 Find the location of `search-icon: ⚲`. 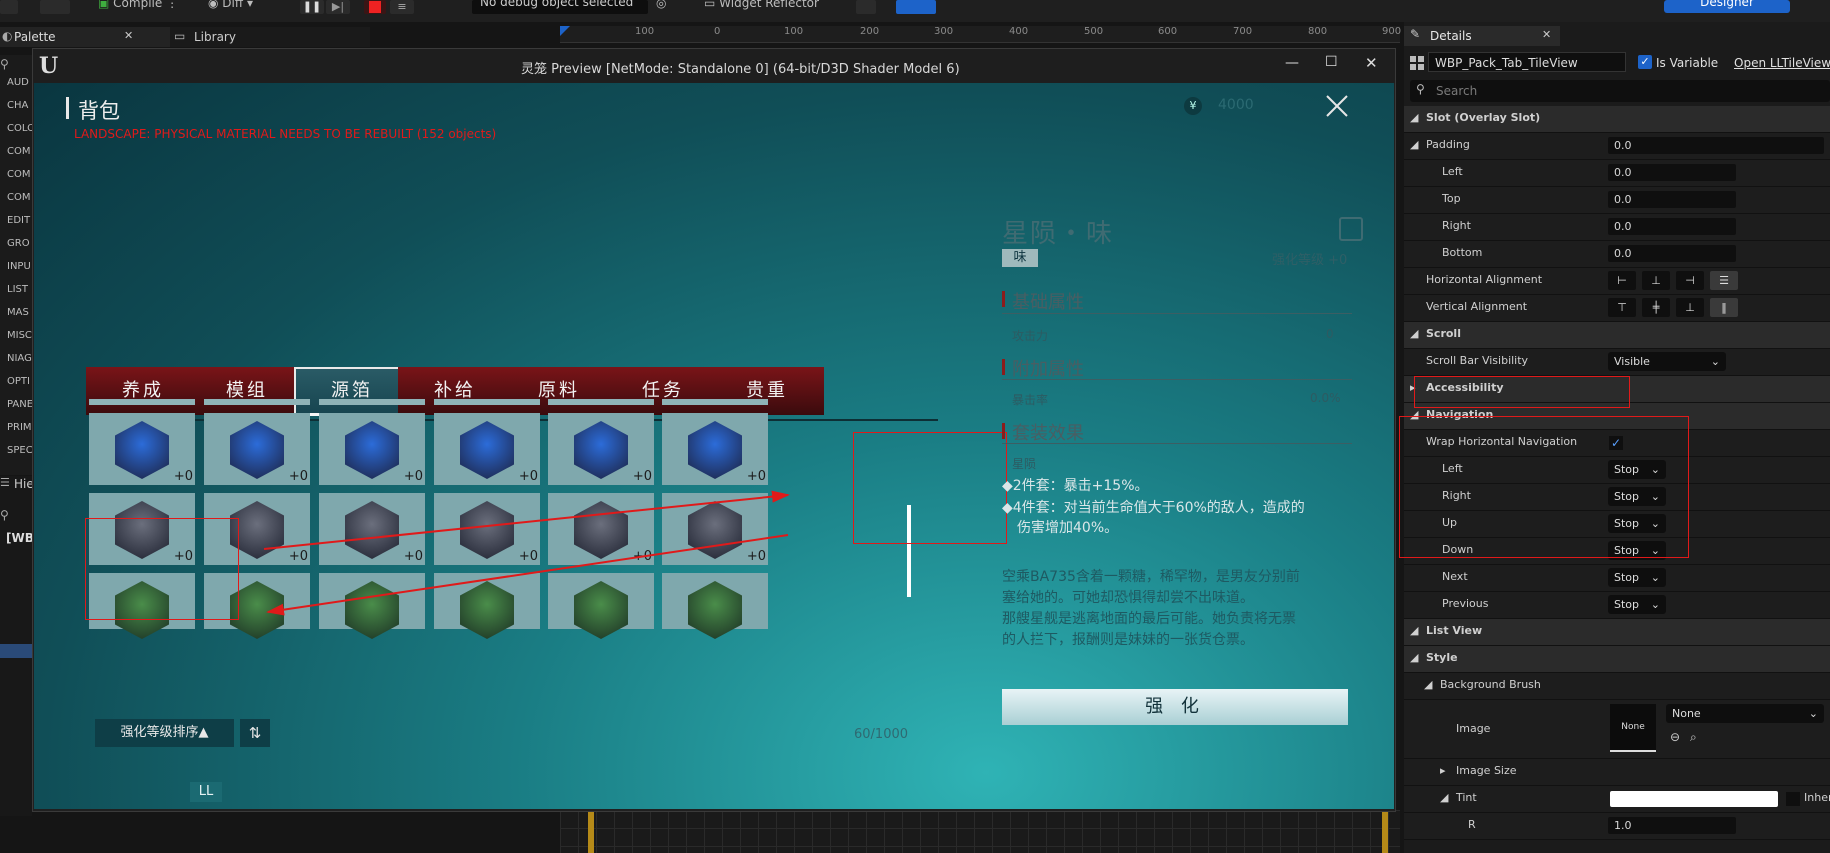

search-icon: ⚲ is located at coordinates (1420, 89).